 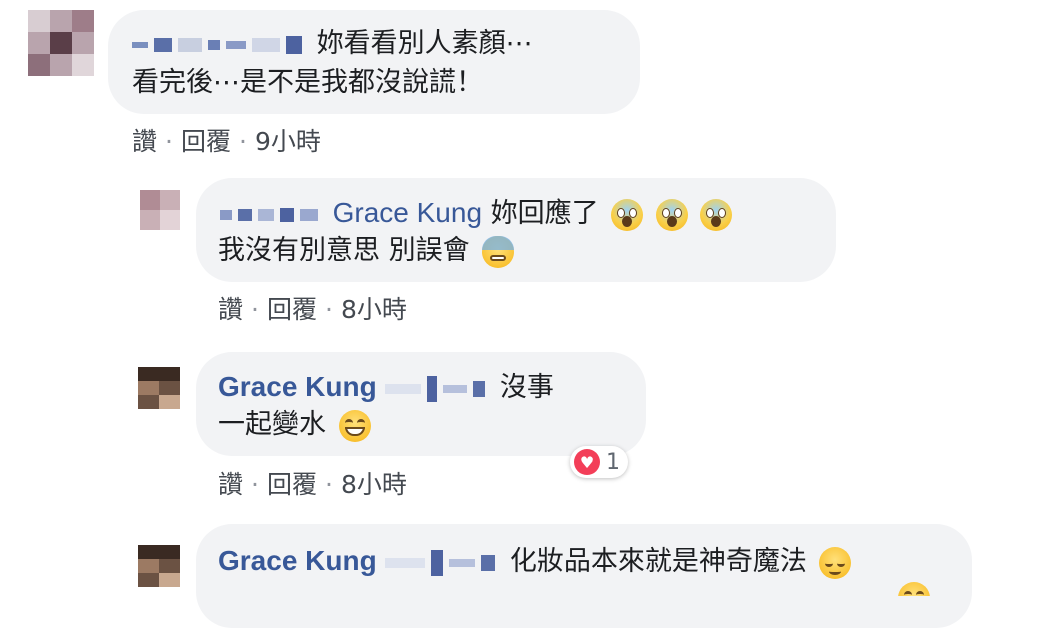 I want to click on comment-text: 化妝品本來就是神奇魔法, so click(x=658, y=561).